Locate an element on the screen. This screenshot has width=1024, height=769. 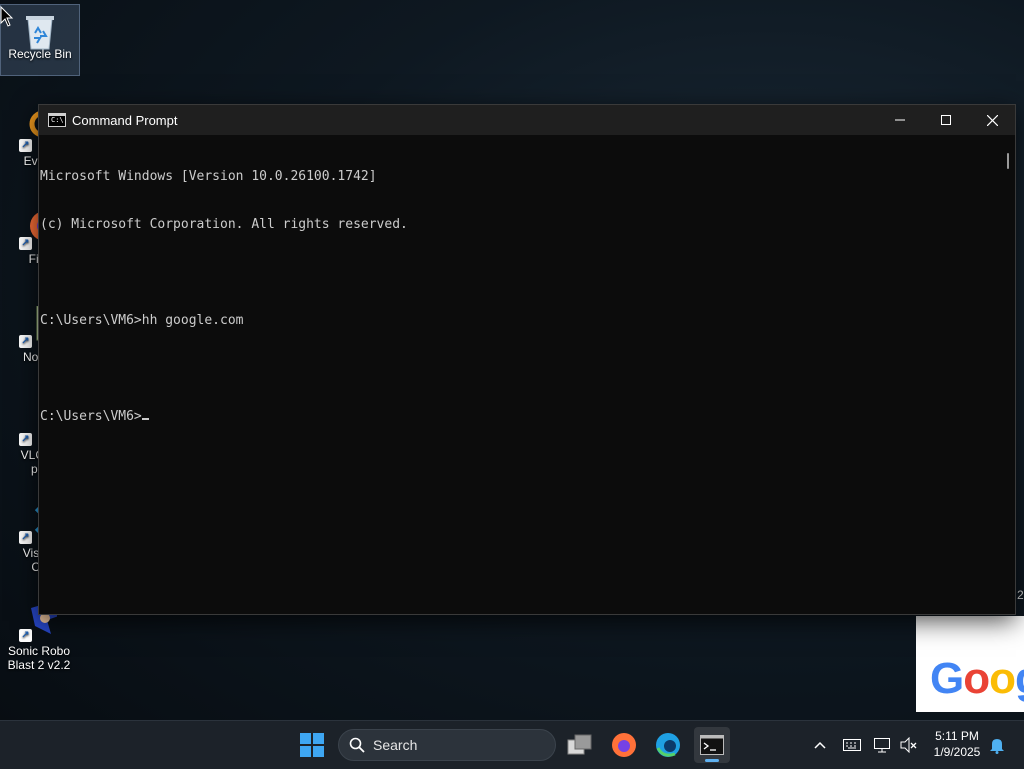
volume-button is located at coordinates (909, 745).